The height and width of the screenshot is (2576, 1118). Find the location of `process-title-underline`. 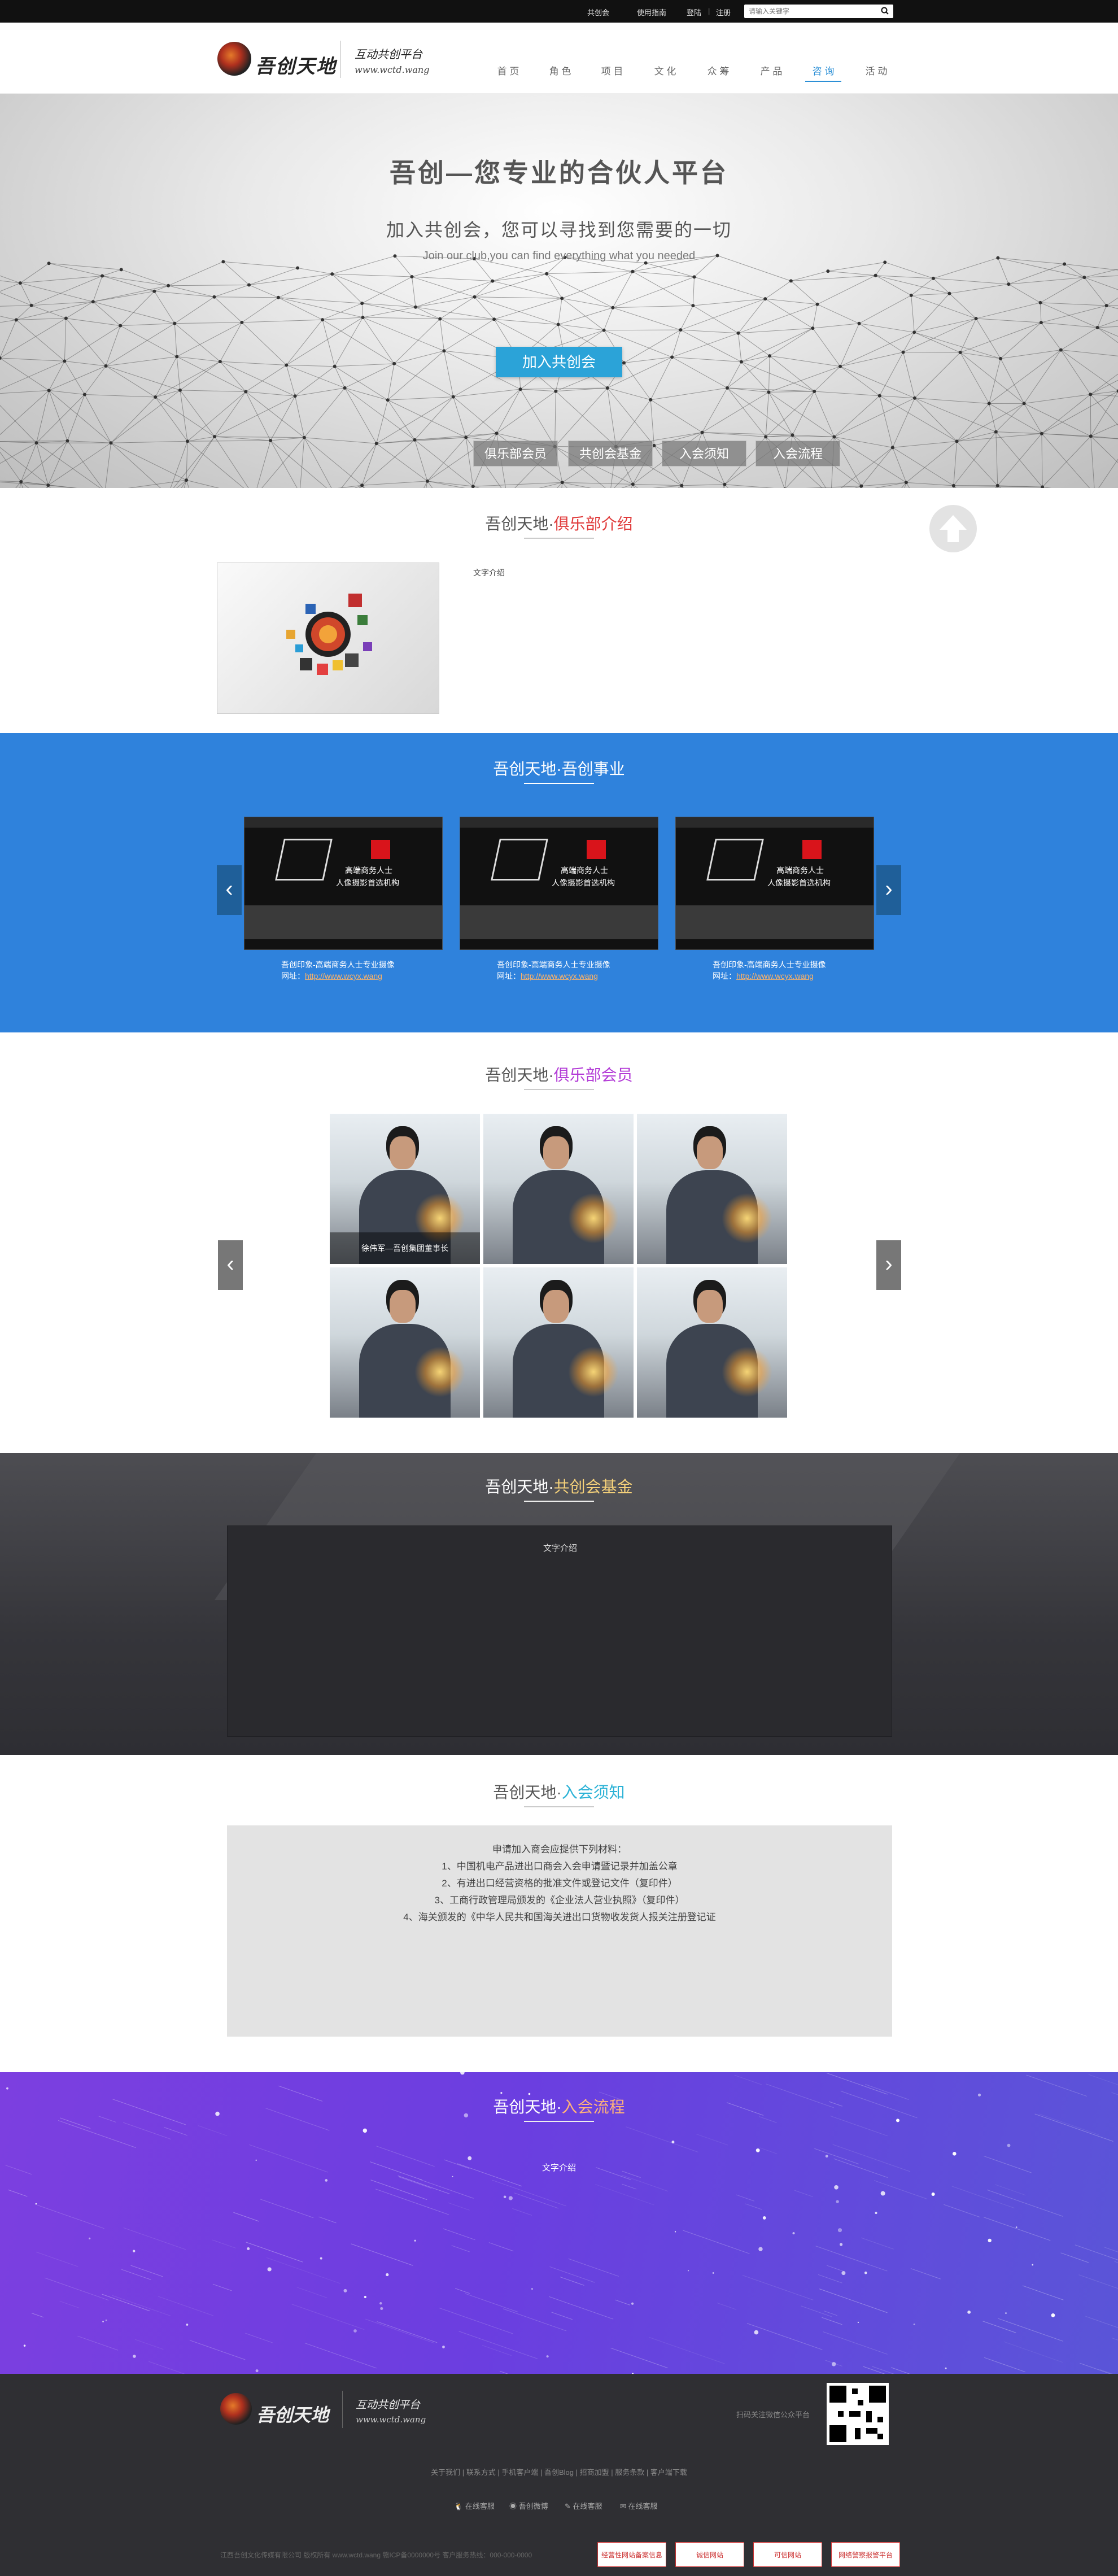

process-title-underline is located at coordinates (559, 2121).